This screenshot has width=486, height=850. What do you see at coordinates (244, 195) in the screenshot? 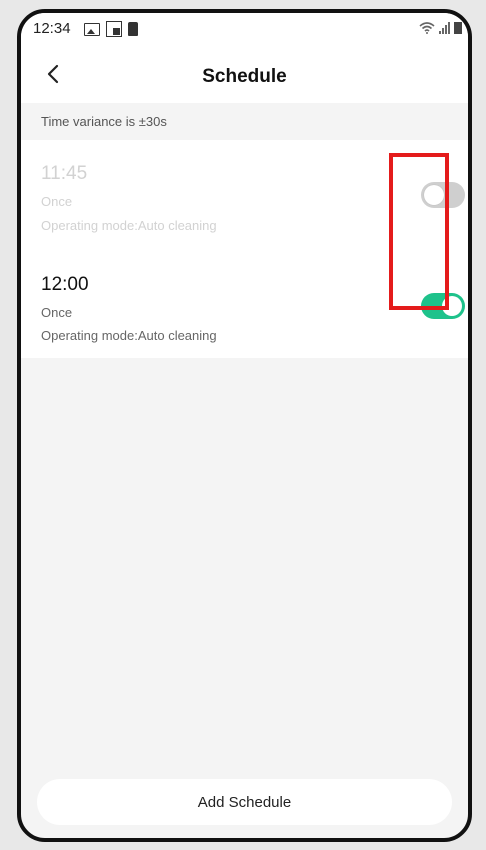
I see `schedule-item: 11:45 Once Operating mode:Auto cleaning` at bounding box center [244, 195].